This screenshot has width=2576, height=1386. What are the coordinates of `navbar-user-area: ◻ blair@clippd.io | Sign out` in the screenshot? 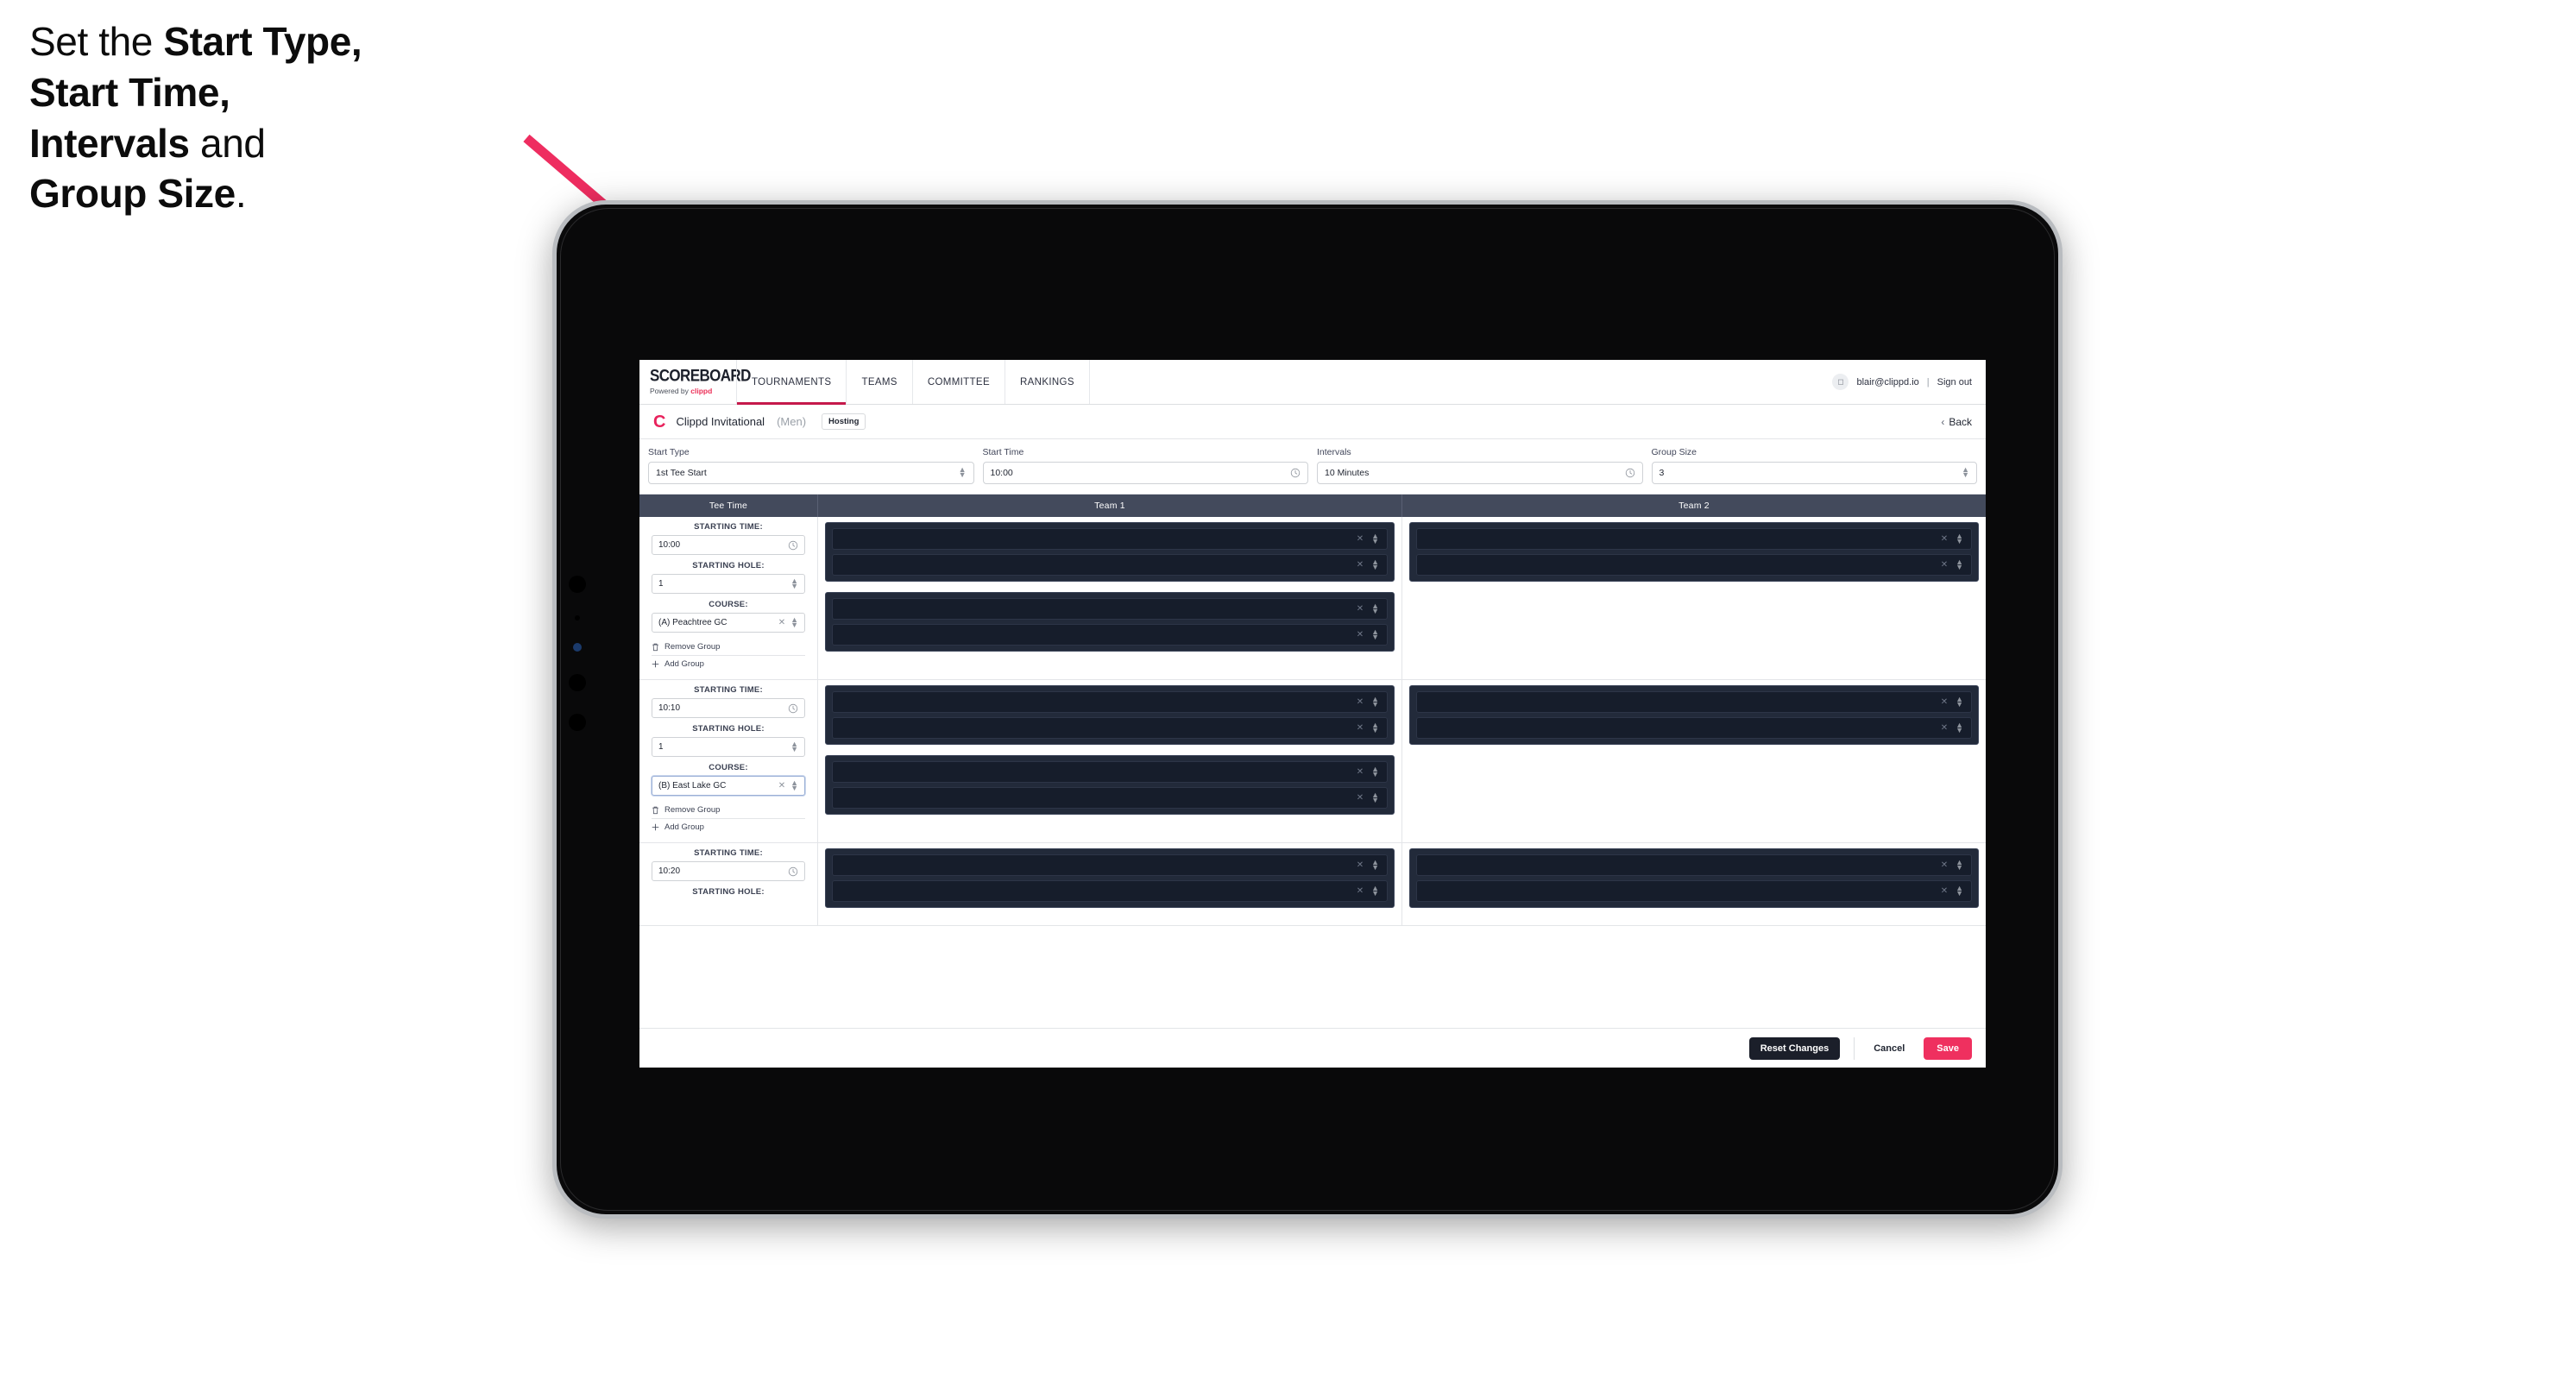 It's located at (1909, 382).